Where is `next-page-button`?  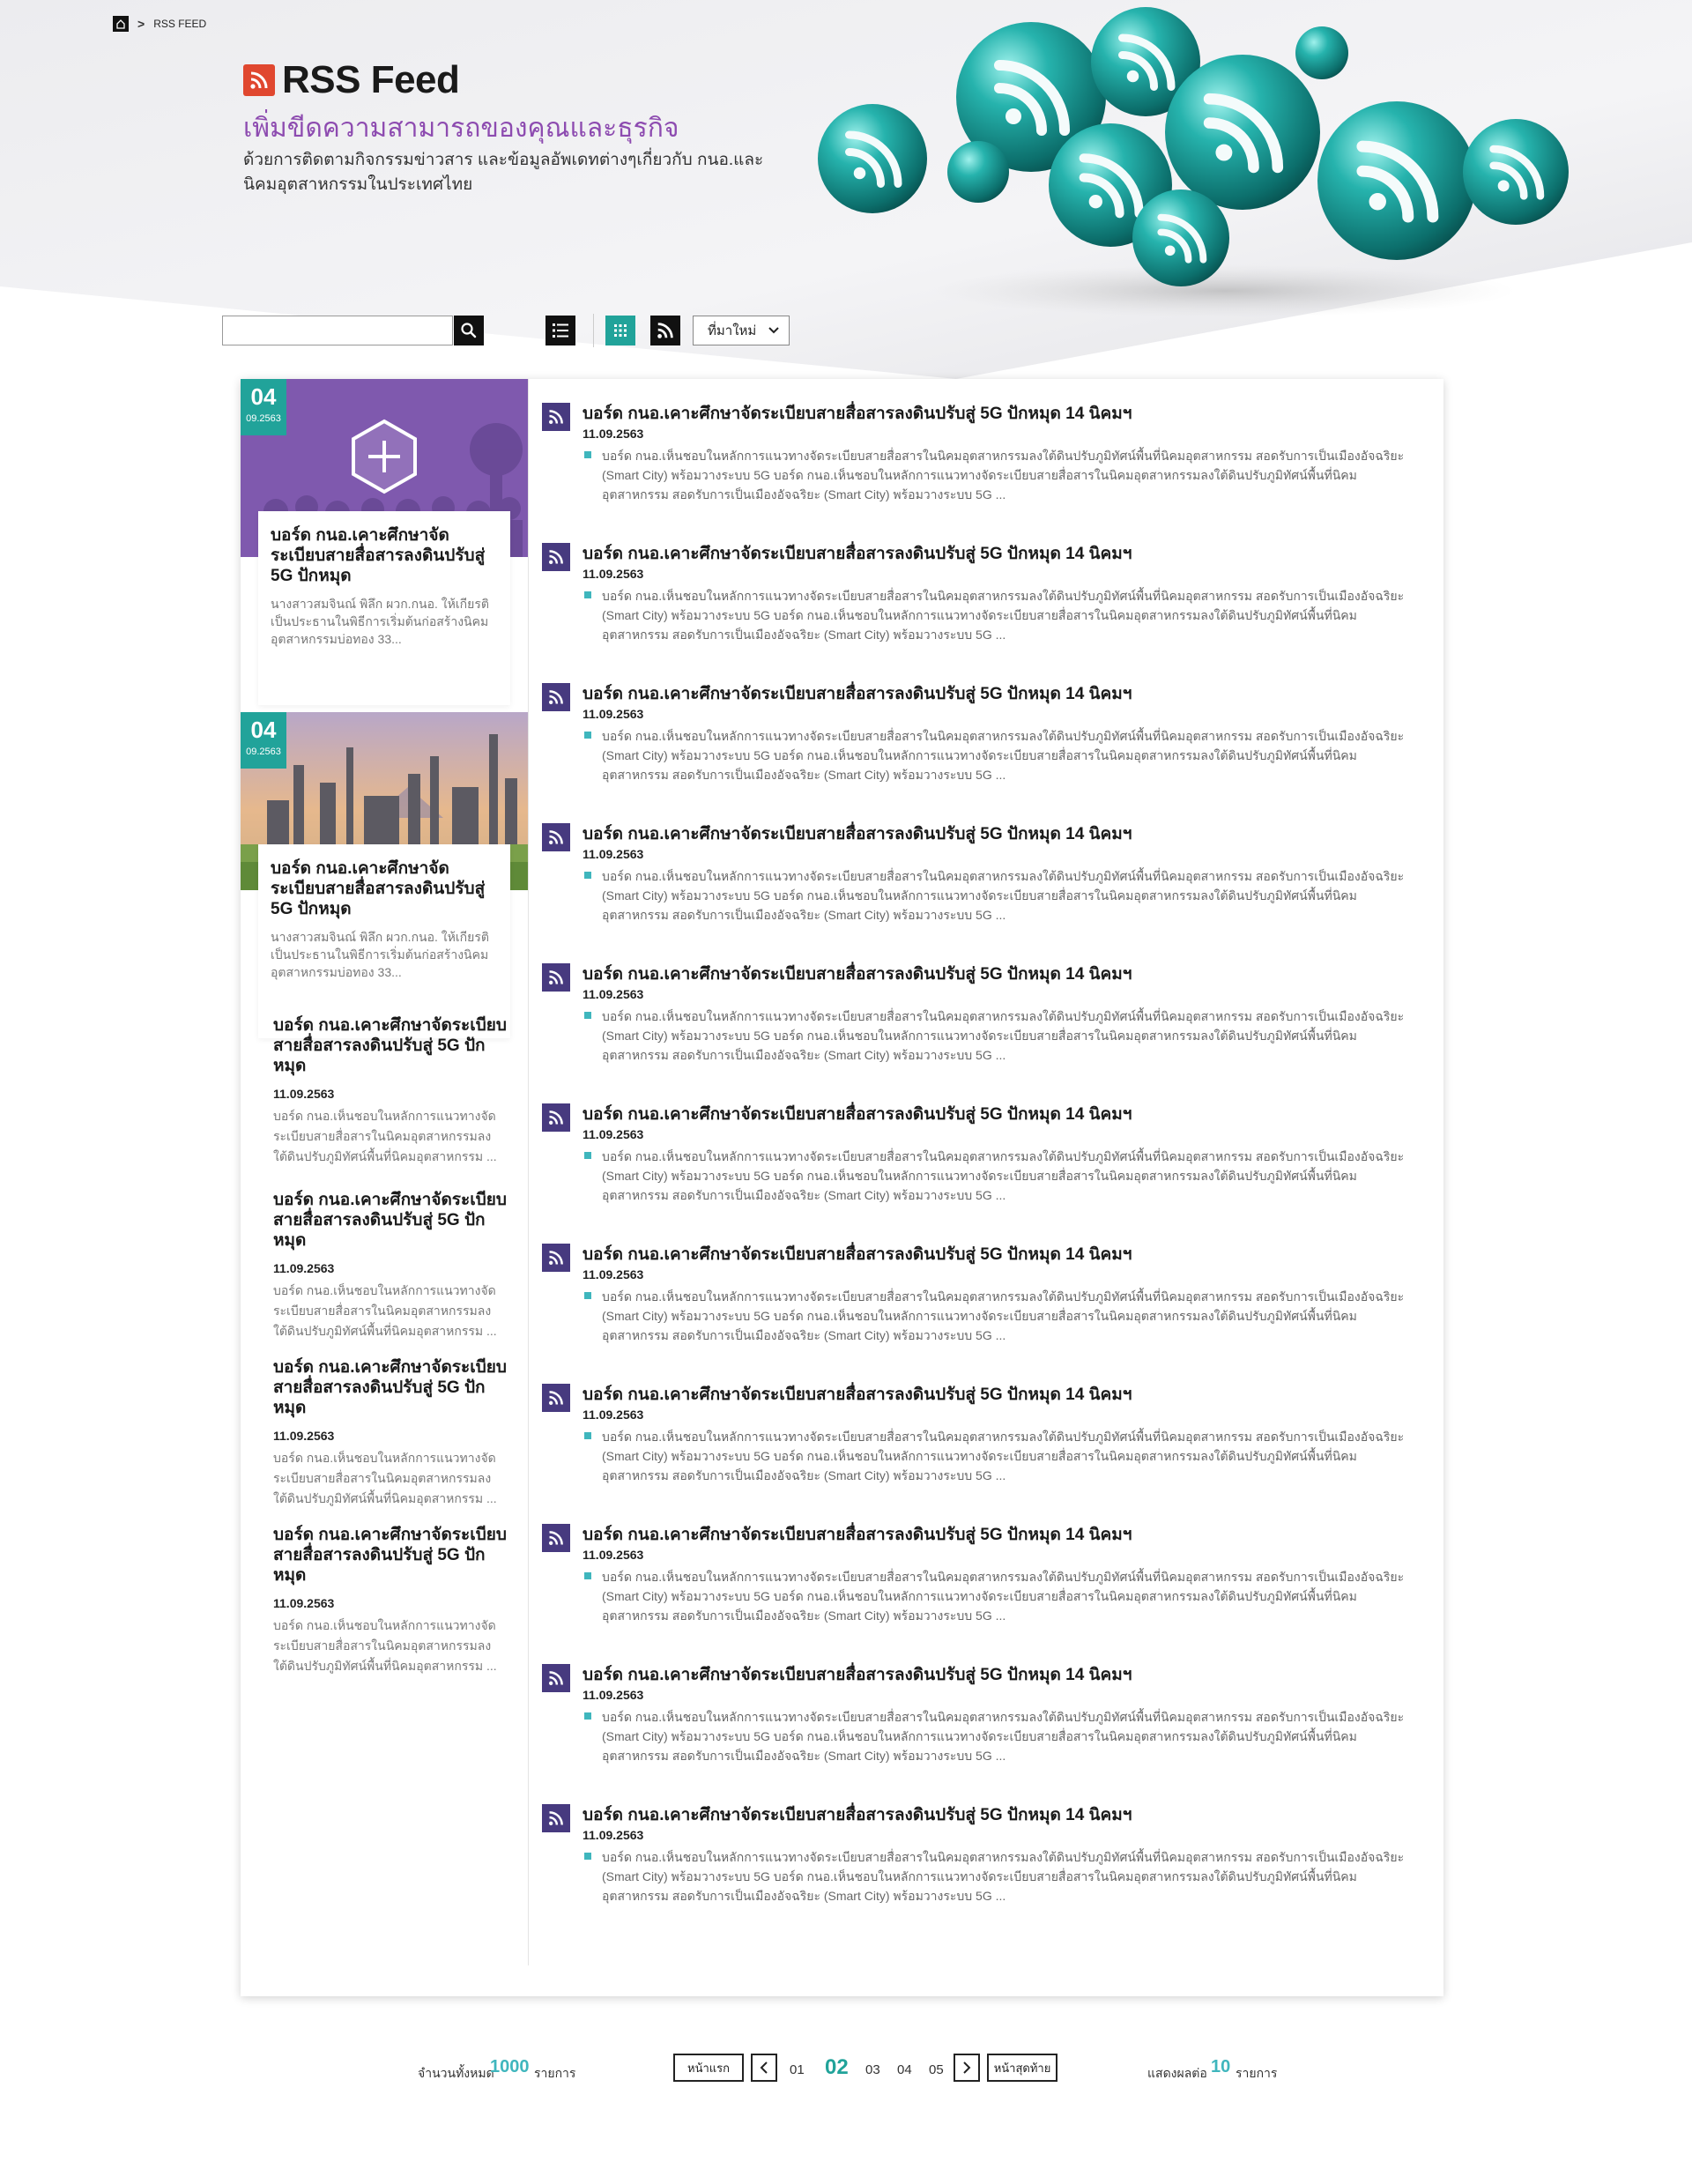
next-page-button is located at coordinates (967, 2068).